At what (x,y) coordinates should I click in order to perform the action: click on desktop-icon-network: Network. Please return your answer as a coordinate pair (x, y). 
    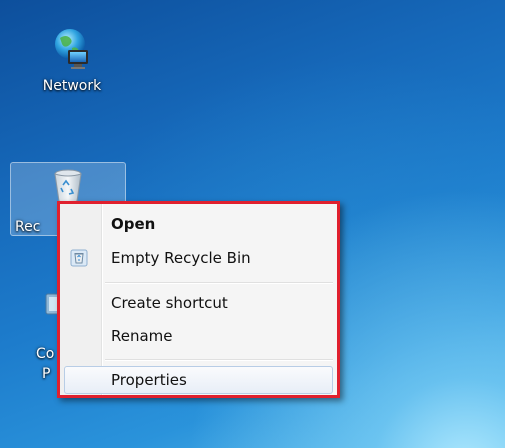
    Looking at the image, I should click on (72, 60).